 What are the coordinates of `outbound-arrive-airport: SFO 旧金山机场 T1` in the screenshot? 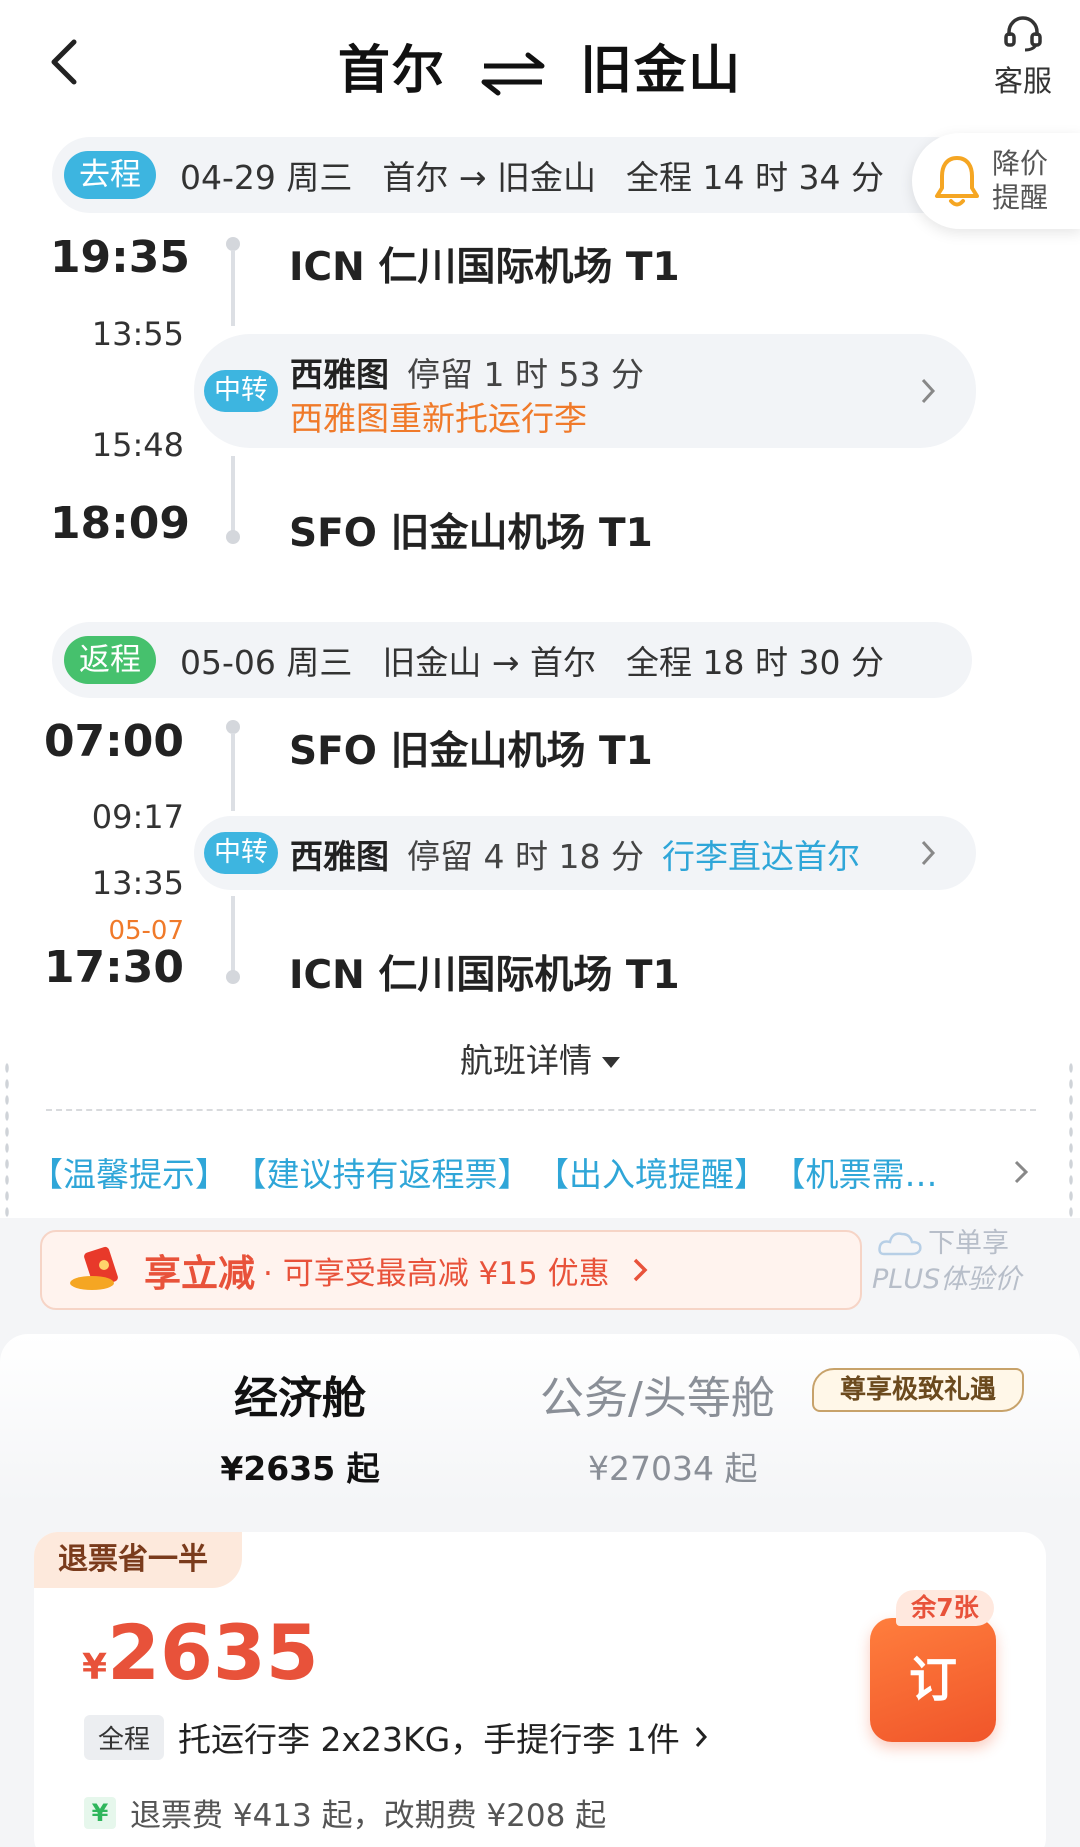 It's located at (471, 533).